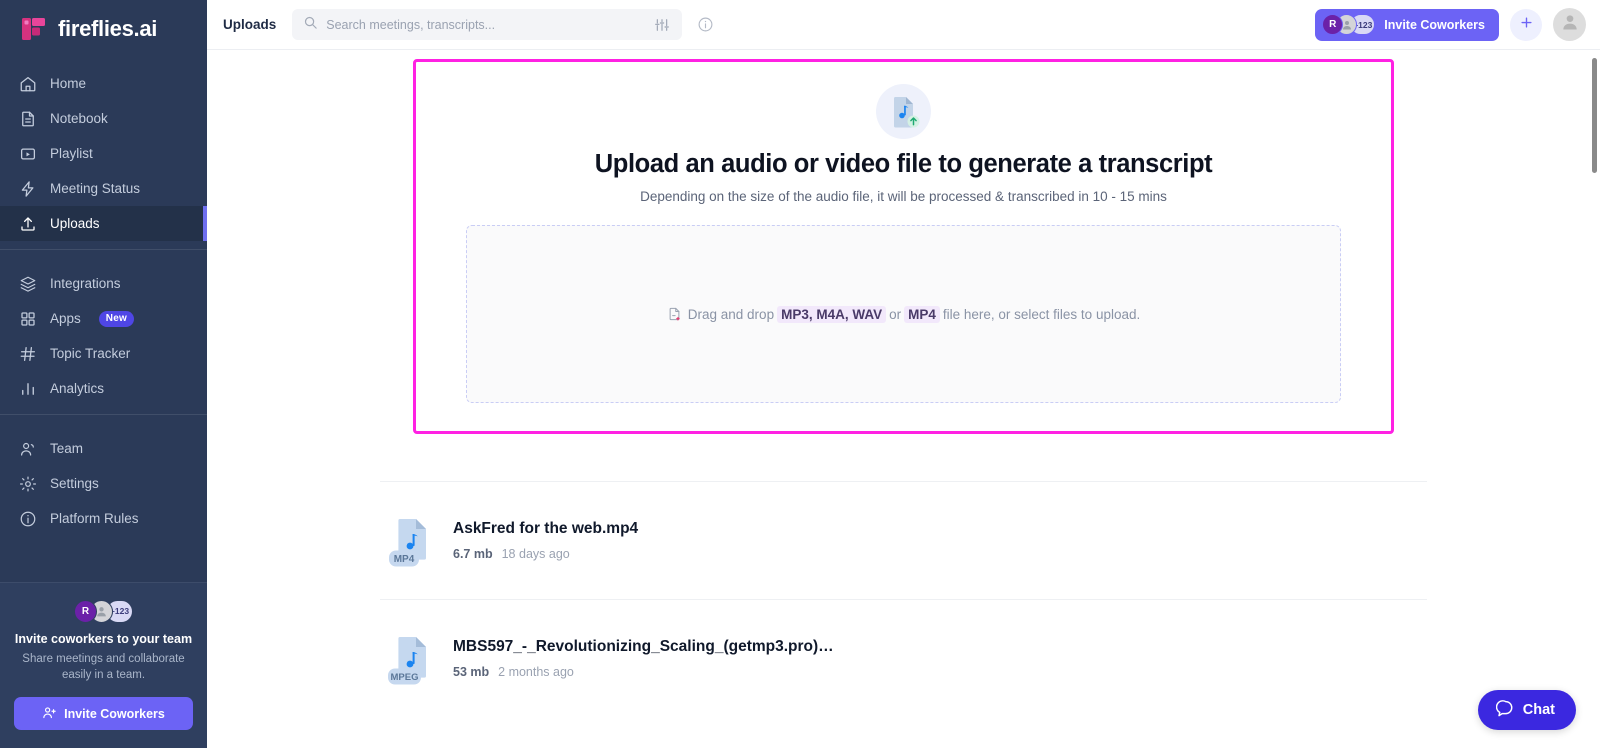  Describe the element at coordinates (1594, 115) in the screenshot. I see `vertical-scrollbar` at that location.